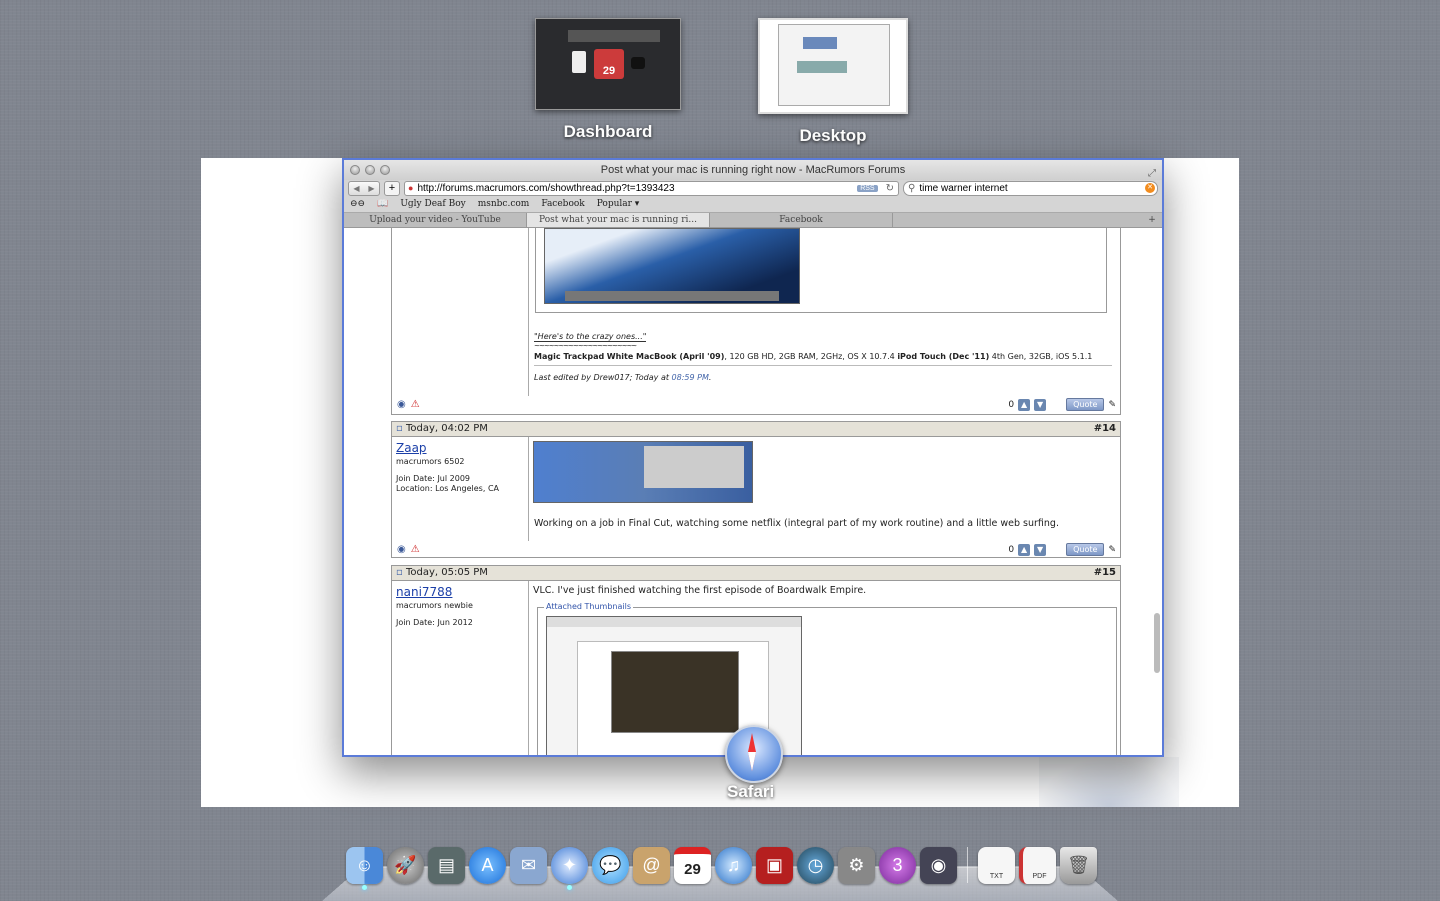  Describe the element at coordinates (355, 170) in the screenshot. I see `close-button` at that location.